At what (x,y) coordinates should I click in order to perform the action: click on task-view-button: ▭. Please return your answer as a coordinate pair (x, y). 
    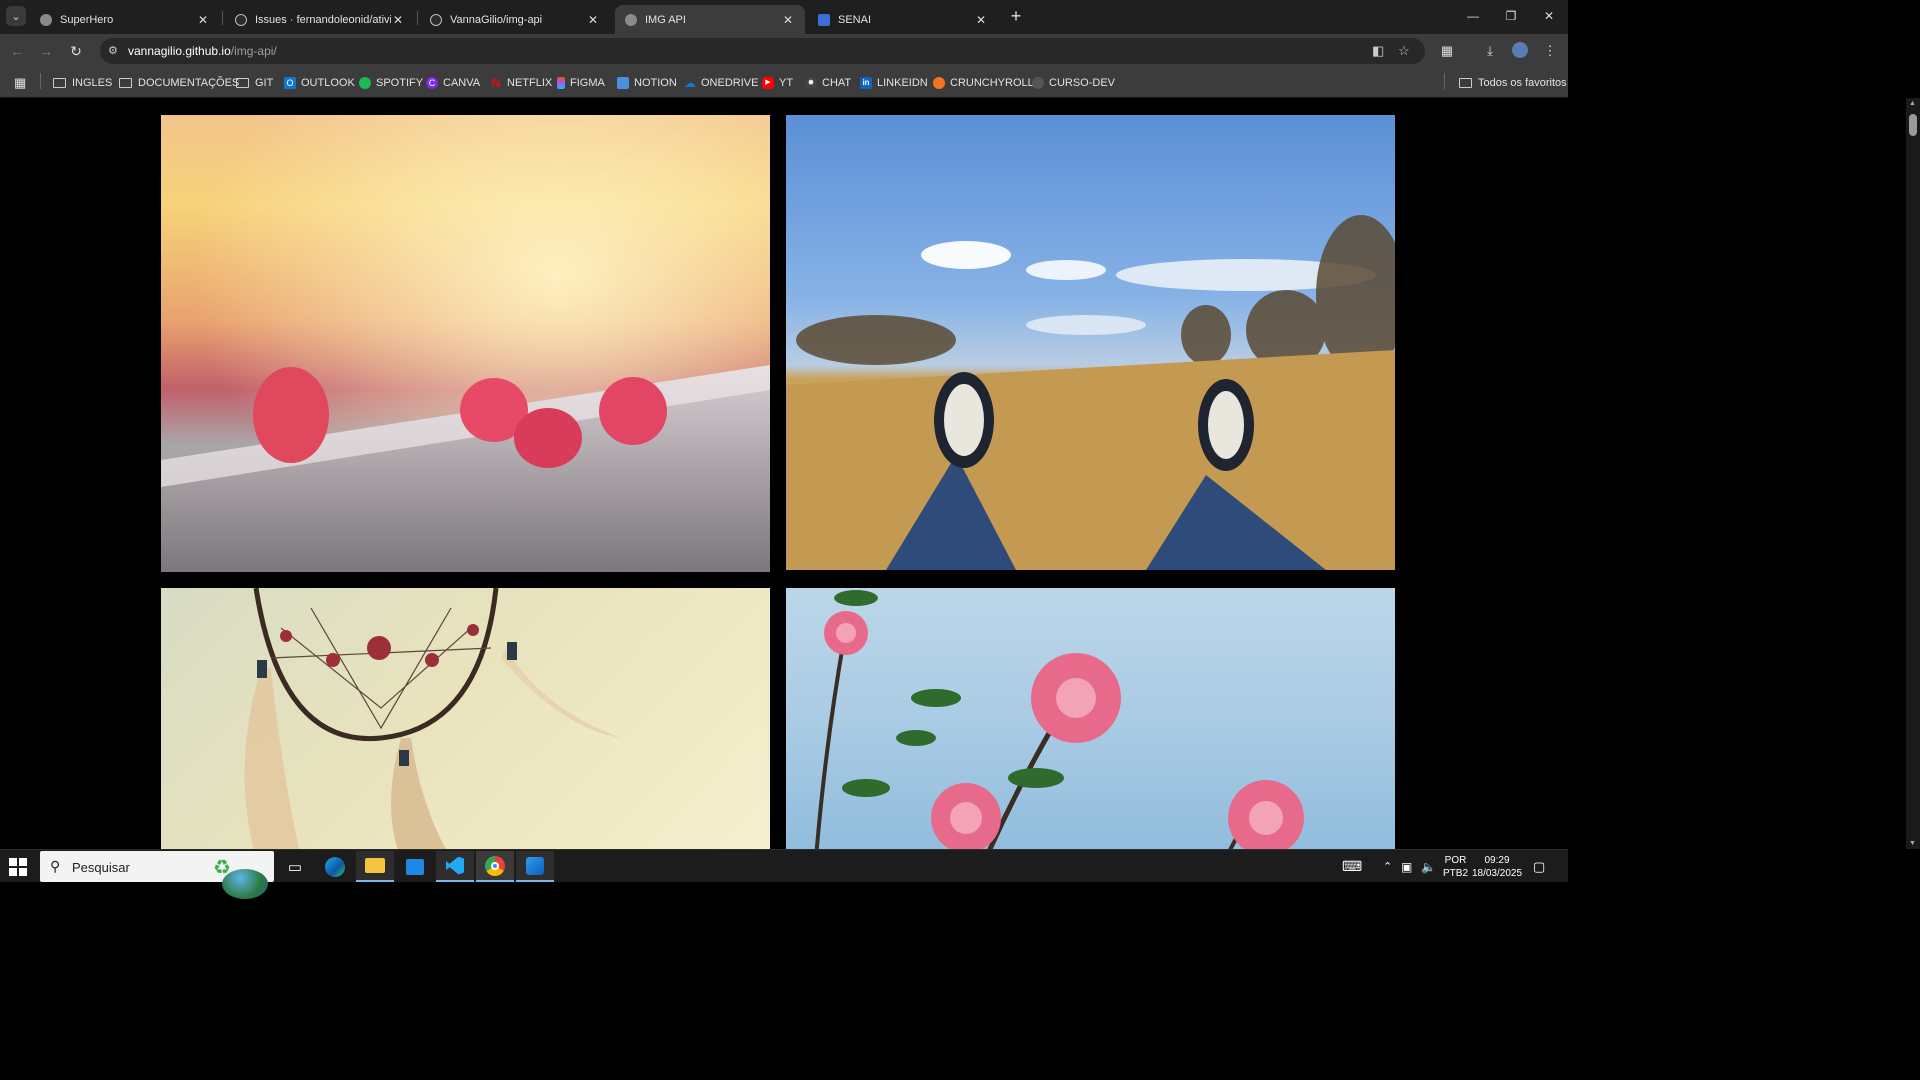
    Looking at the image, I should click on (295, 866).